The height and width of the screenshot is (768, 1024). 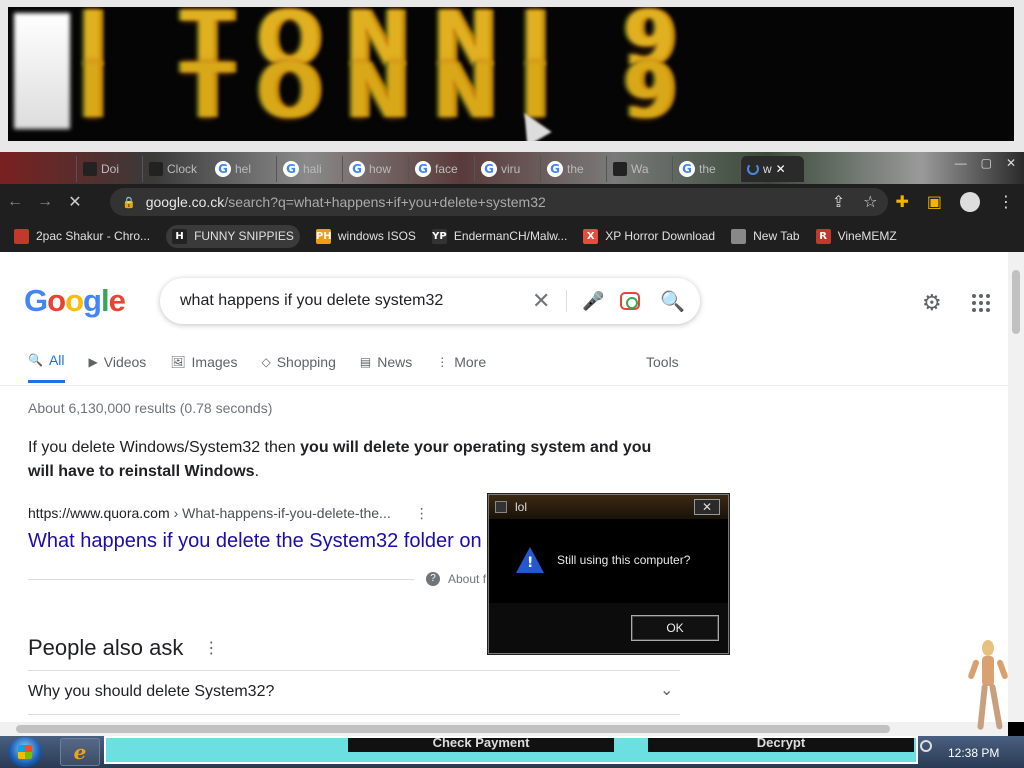 I want to click on snippet-text: If you delete Windows/System32 then, so click(x=164, y=447).